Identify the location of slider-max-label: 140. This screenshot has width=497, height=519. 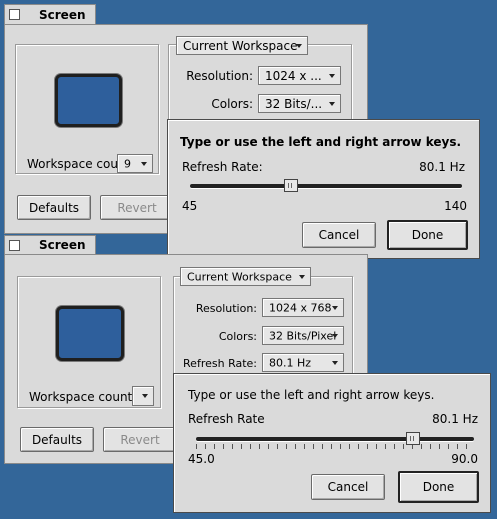
(455, 206).